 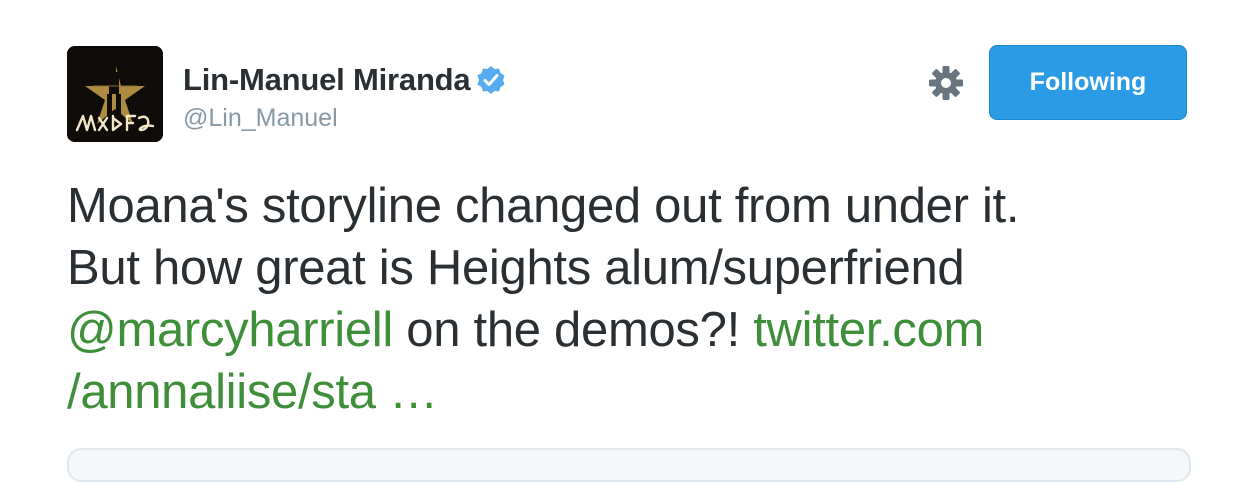 What do you see at coordinates (868, 330) in the screenshot?
I see `url-link-part-1: twitter.com` at bounding box center [868, 330].